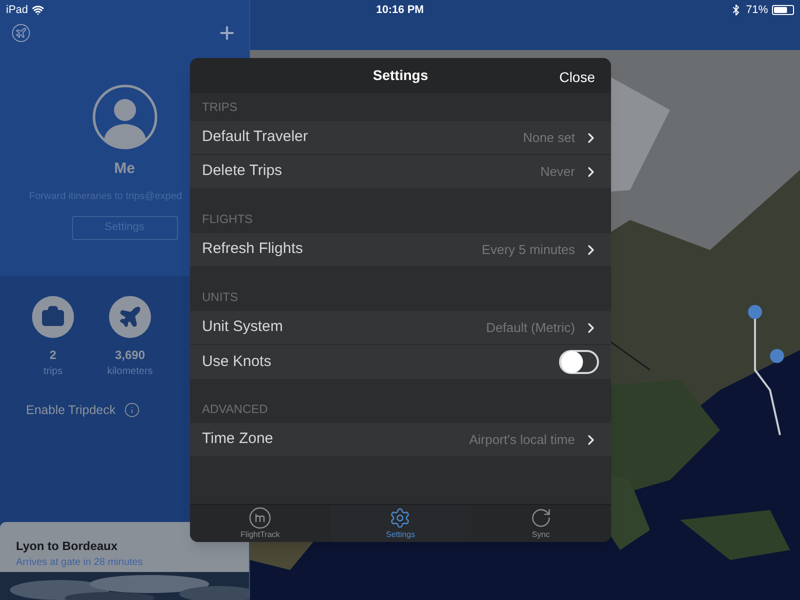 This screenshot has height=600, width=800. Describe the element at coordinates (235, 409) in the screenshot. I see `section-header: ADVANCED` at that location.